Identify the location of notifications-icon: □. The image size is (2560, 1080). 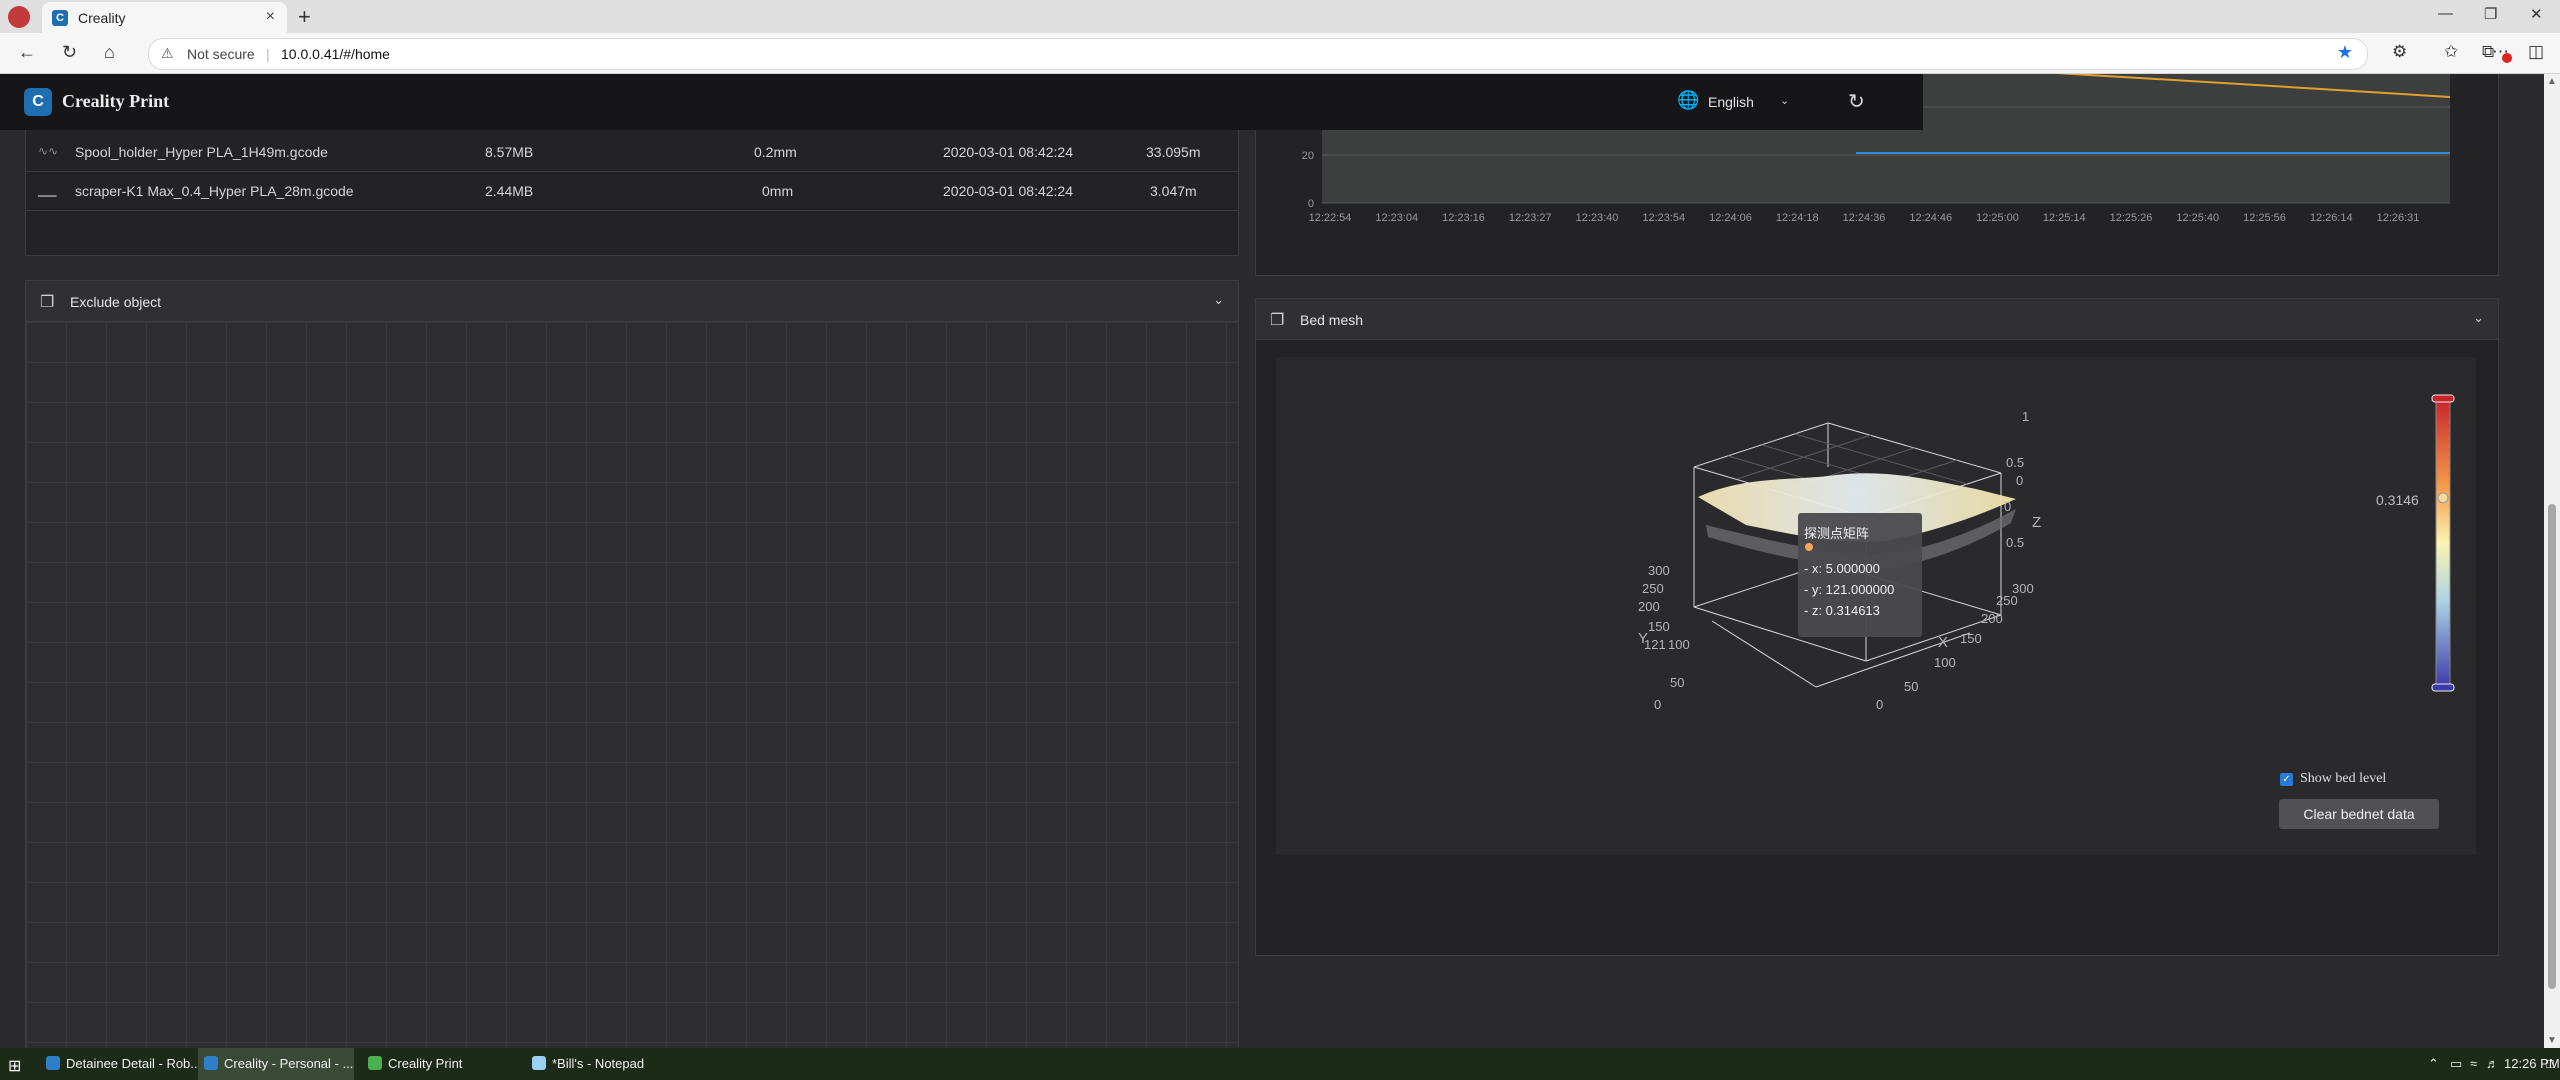
(2550, 1063).